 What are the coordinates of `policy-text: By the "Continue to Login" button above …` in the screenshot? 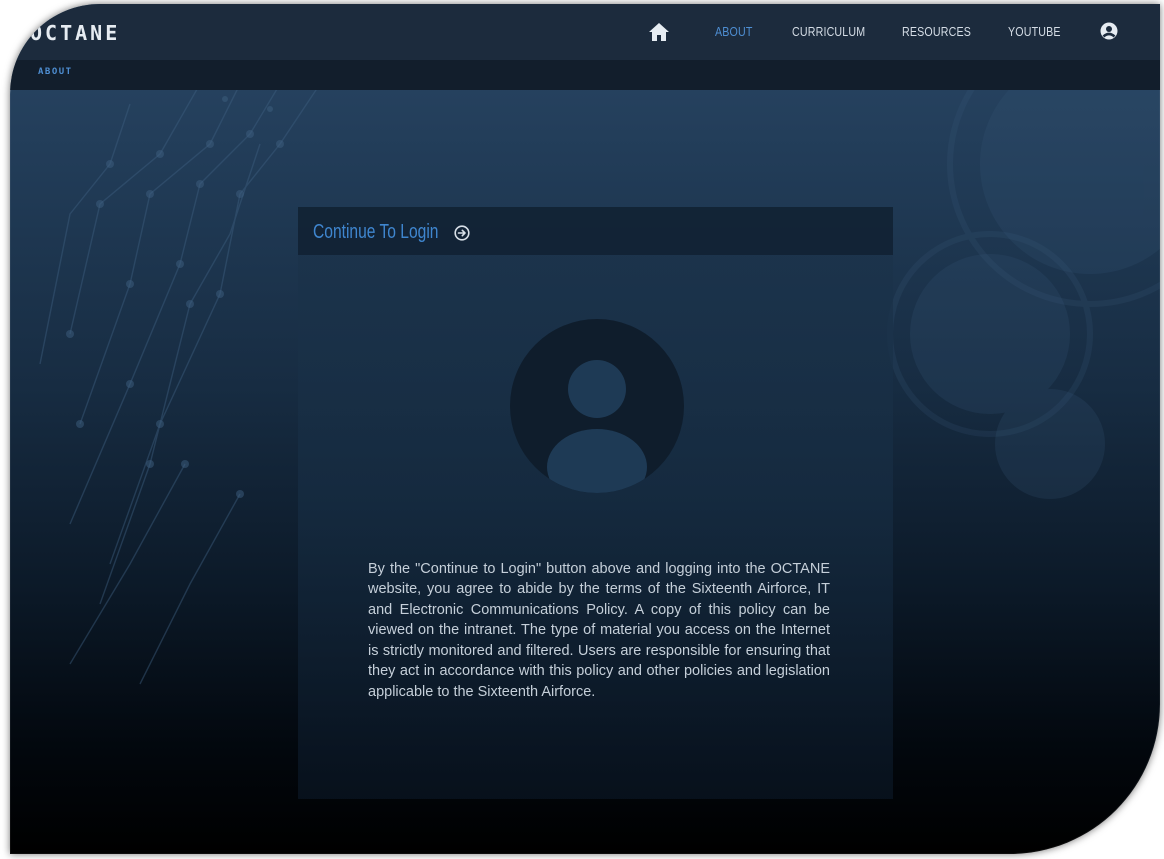 It's located at (599, 630).